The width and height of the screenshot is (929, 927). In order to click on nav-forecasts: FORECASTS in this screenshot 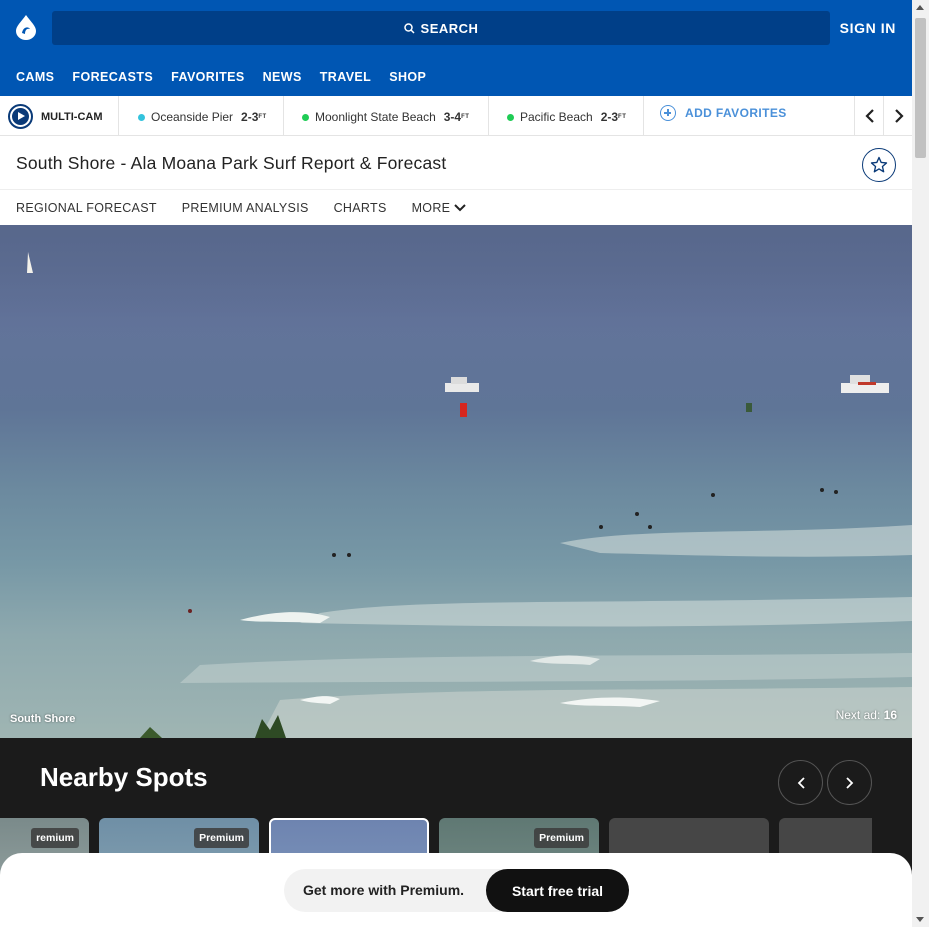, I will do `click(112, 77)`.